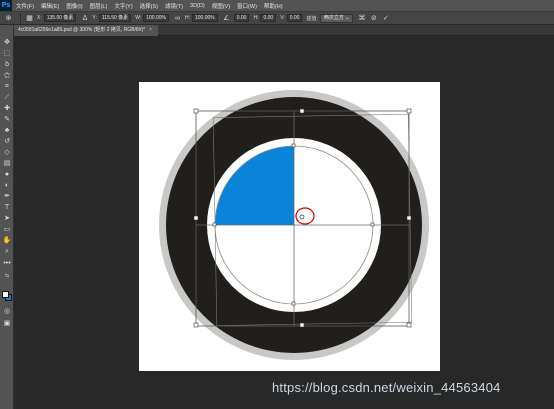 The image size is (554, 409). Describe the element at coordinates (7, 207) in the screenshot. I see `type-icon: T` at that location.